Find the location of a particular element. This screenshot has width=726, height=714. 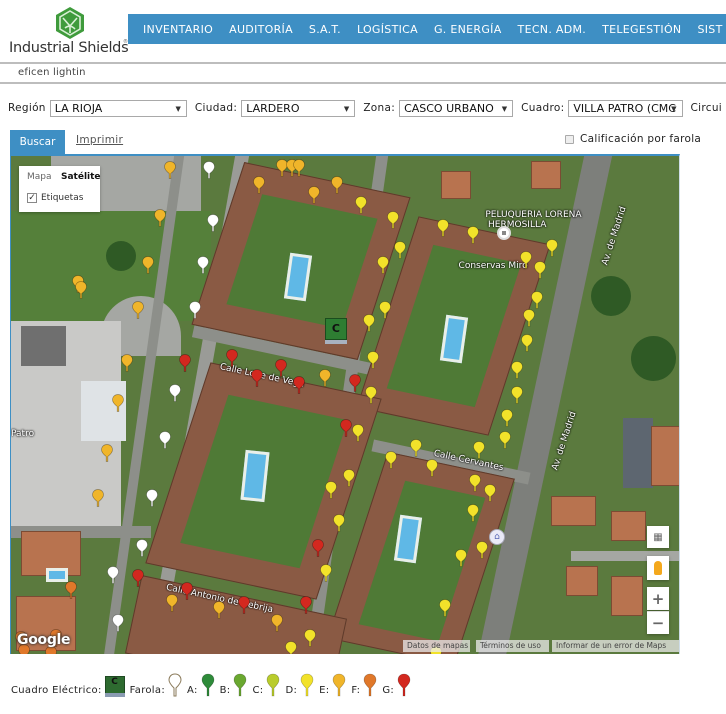

region-select: LA RIOJA ▼ is located at coordinates (118, 108).